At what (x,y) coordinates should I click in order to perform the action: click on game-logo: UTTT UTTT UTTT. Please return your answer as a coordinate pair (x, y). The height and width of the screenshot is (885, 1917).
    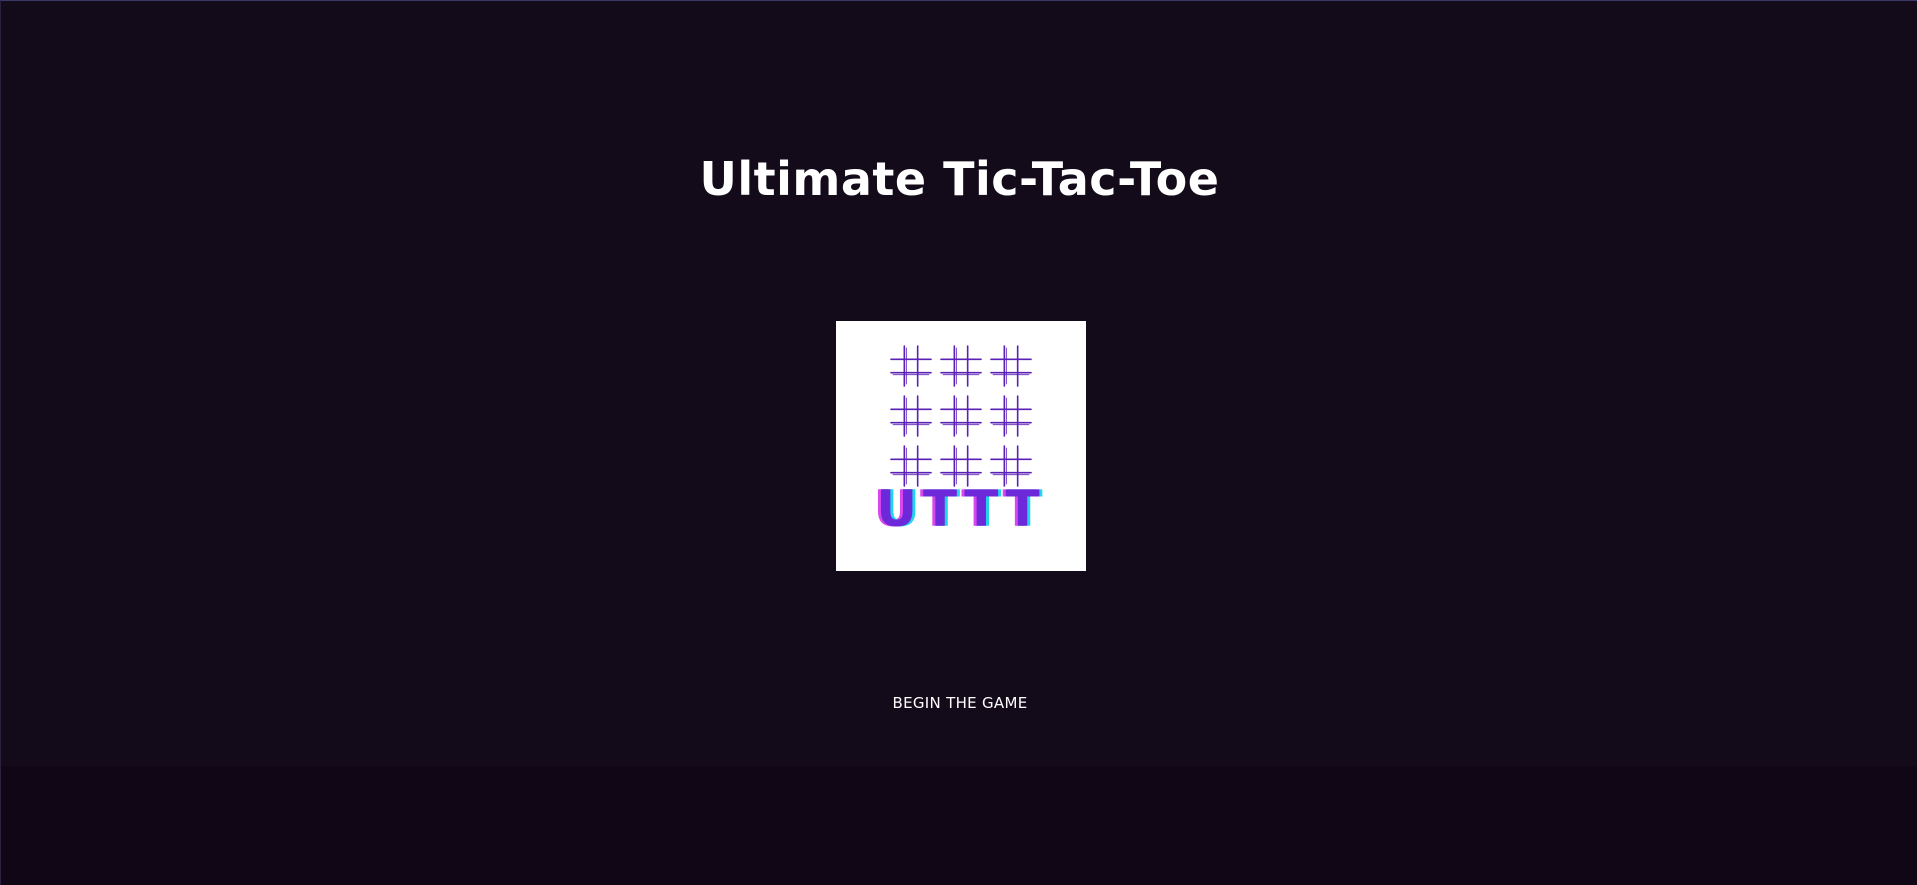
    Looking at the image, I should click on (961, 446).